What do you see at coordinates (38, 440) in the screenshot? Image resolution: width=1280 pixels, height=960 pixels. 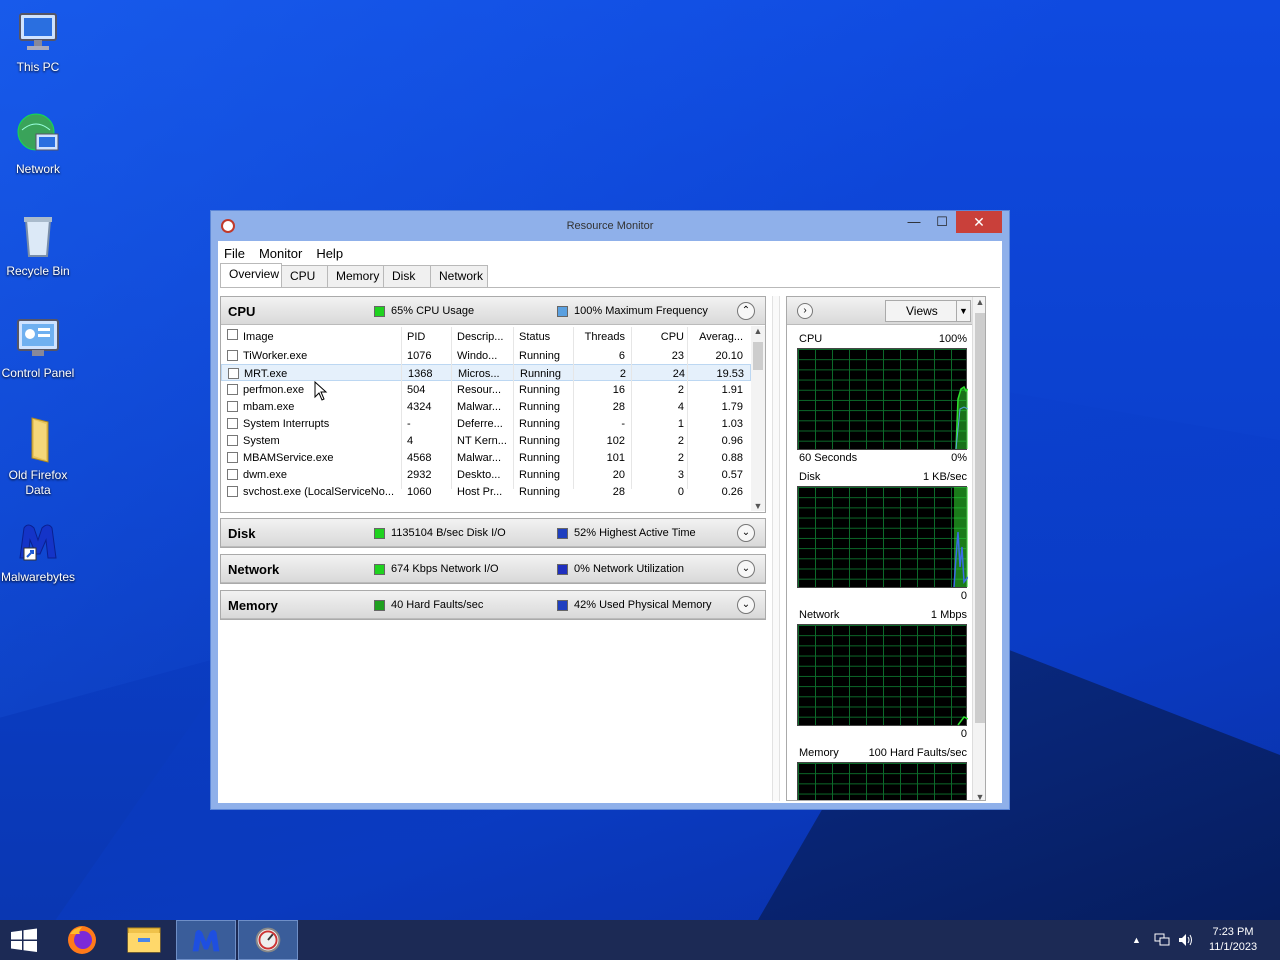 I see `folder-icon` at bounding box center [38, 440].